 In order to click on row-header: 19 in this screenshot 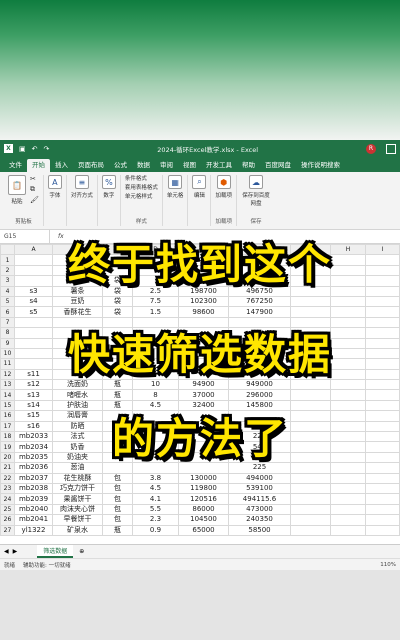, I will do `click(7, 447)`.